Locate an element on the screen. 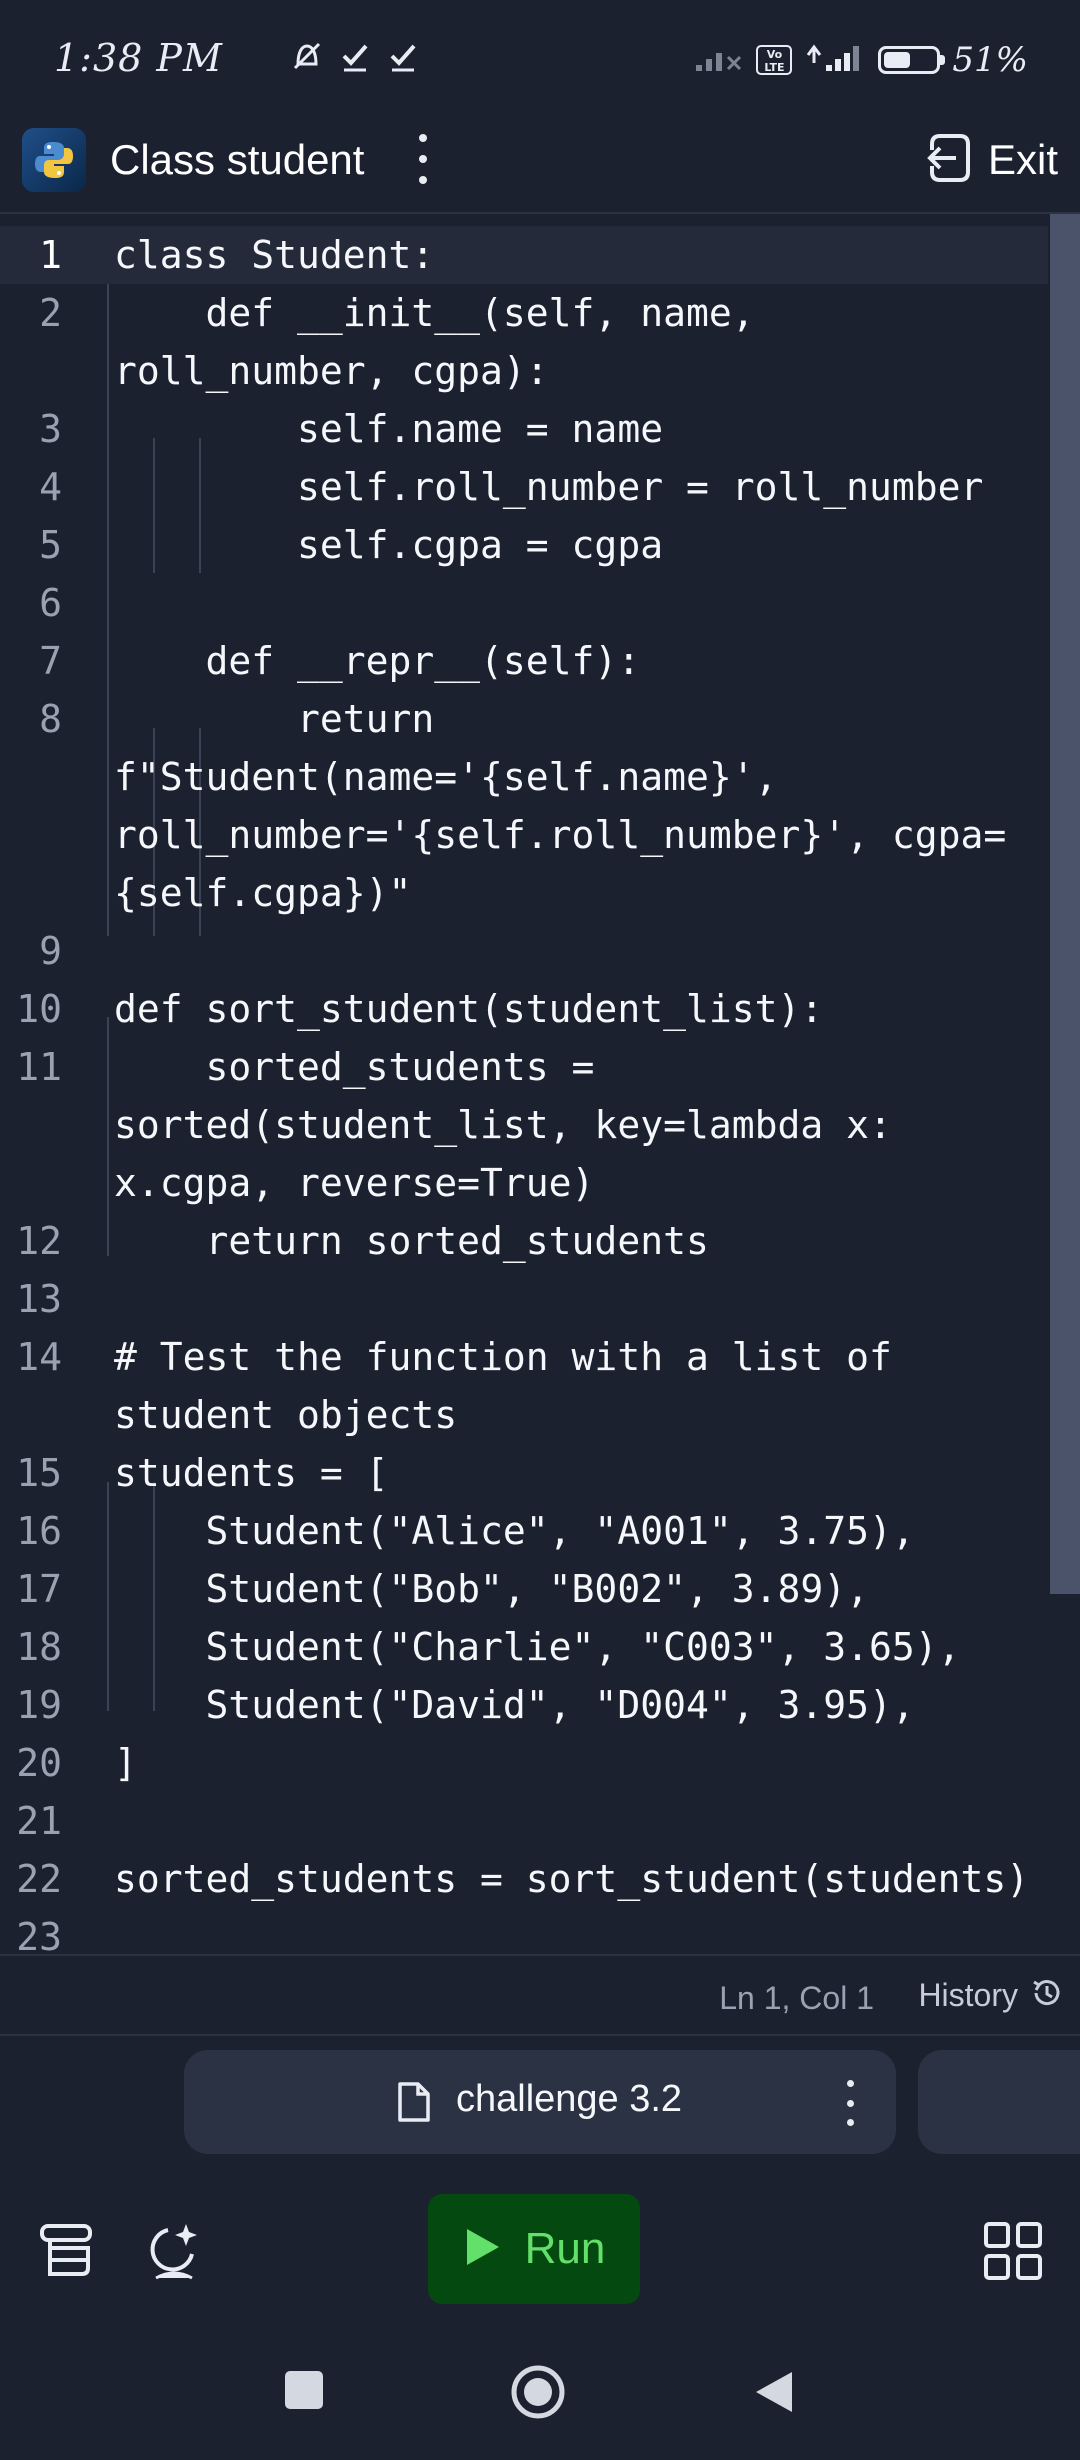 The width and height of the screenshot is (1080, 2460). code-text: x.cgpa, reverse=True) is located at coordinates (584, 1183).